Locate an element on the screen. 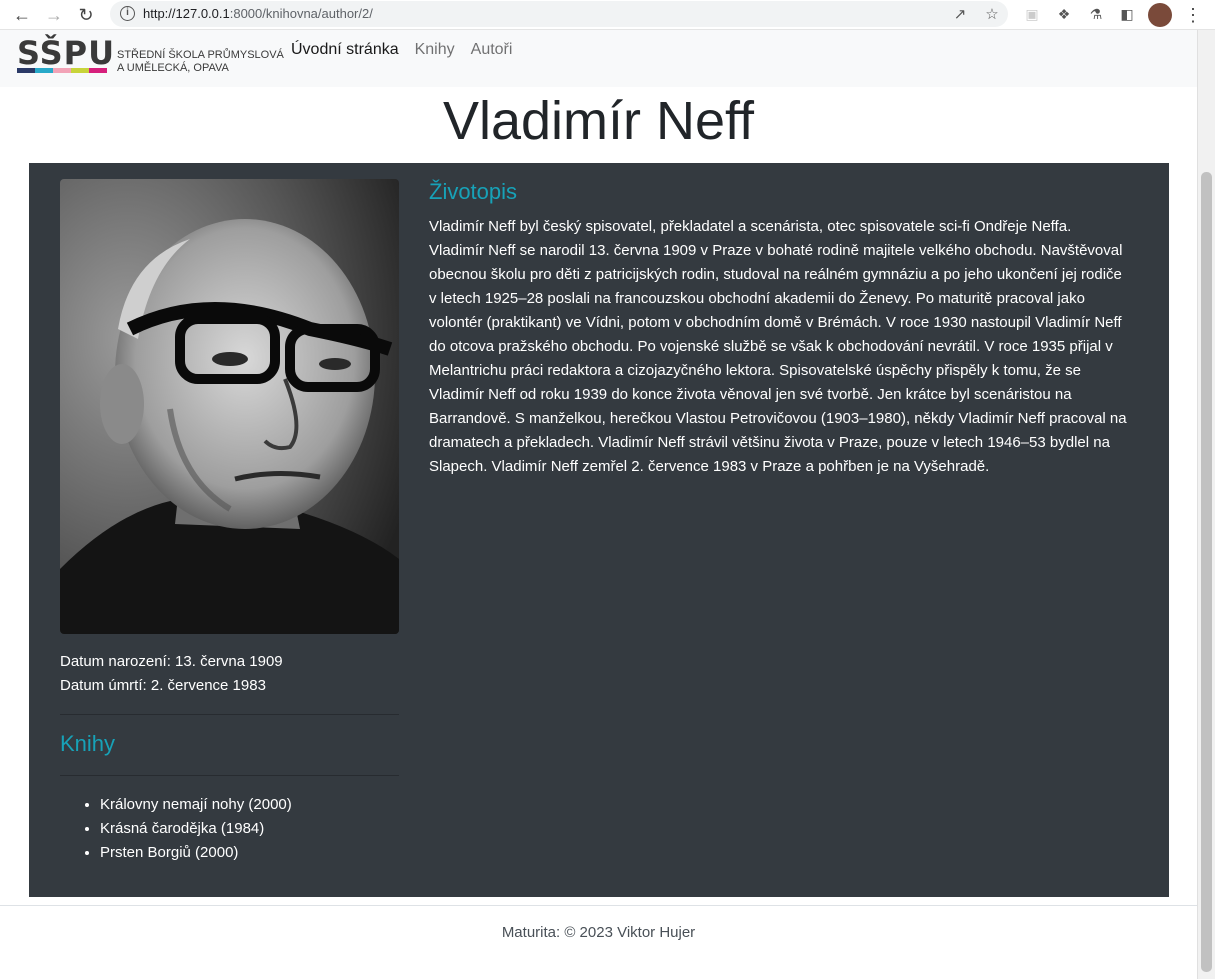  death-date: Datum úmrtí: 2. července 1983 is located at coordinates (163, 685).